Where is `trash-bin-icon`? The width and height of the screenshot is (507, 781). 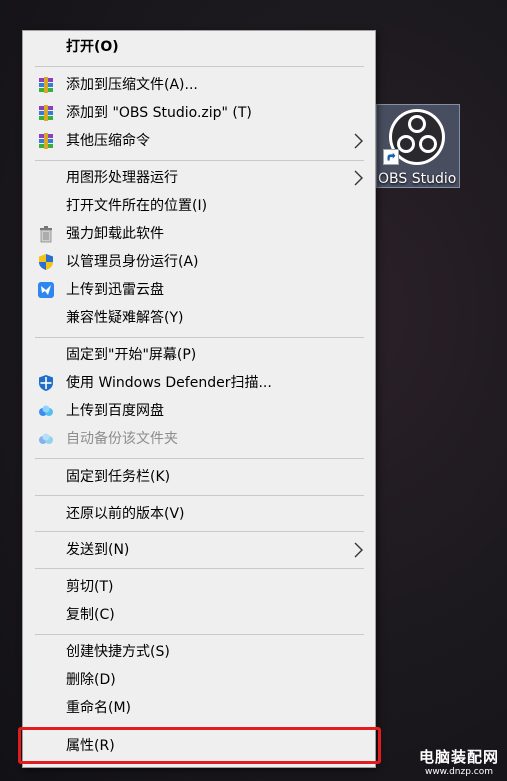 trash-bin-icon is located at coordinates (46, 234).